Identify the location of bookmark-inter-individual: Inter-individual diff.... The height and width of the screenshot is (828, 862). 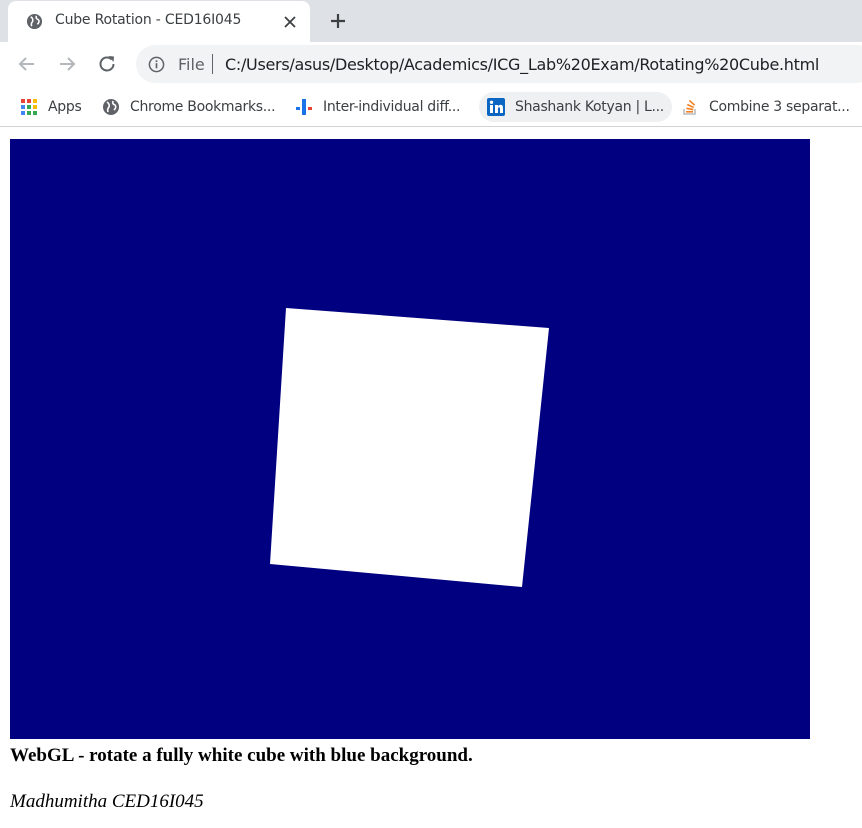
(377, 107).